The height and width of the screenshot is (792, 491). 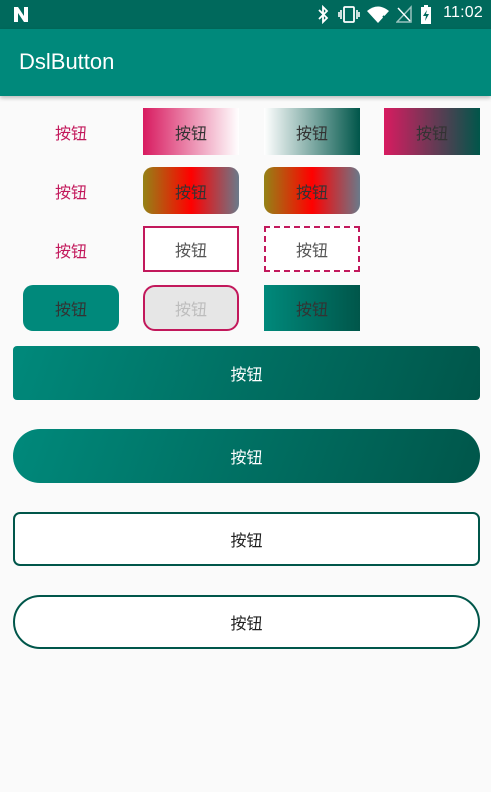 I want to click on teal-rounded-button: 按钮, so click(x=71, y=308).